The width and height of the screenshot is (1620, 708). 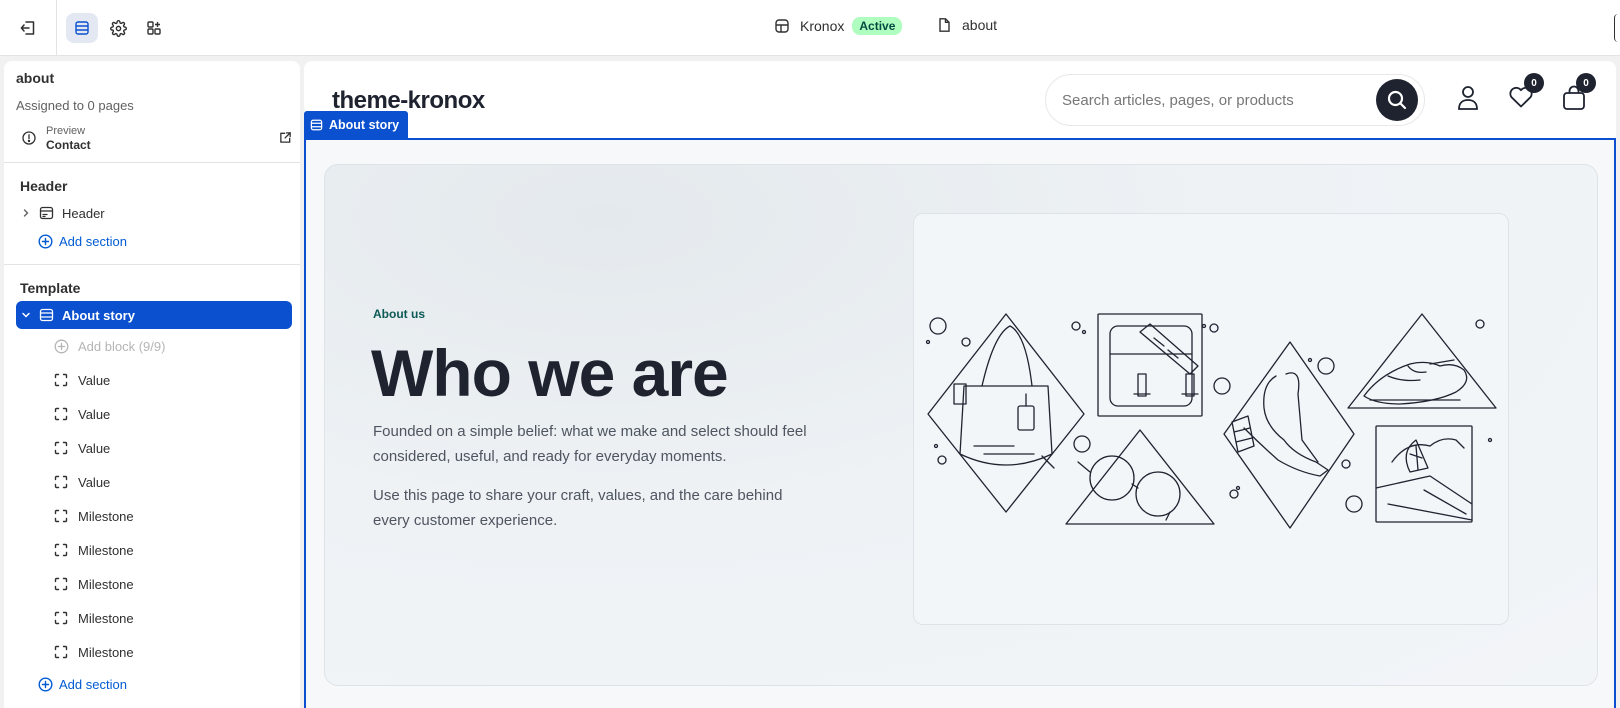 What do you see at coordinates (285, 140) in the screenshot?
I see `external-link-icon` at bounding box center [285, 140].